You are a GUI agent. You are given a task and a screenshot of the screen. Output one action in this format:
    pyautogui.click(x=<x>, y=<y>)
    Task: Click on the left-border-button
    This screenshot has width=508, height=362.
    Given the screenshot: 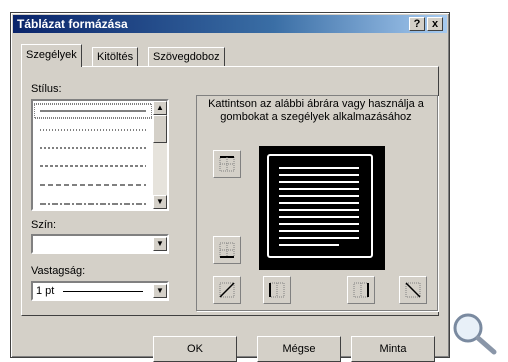 What is the action you would take?
    pyautogui.click(x=277, y=290)
    